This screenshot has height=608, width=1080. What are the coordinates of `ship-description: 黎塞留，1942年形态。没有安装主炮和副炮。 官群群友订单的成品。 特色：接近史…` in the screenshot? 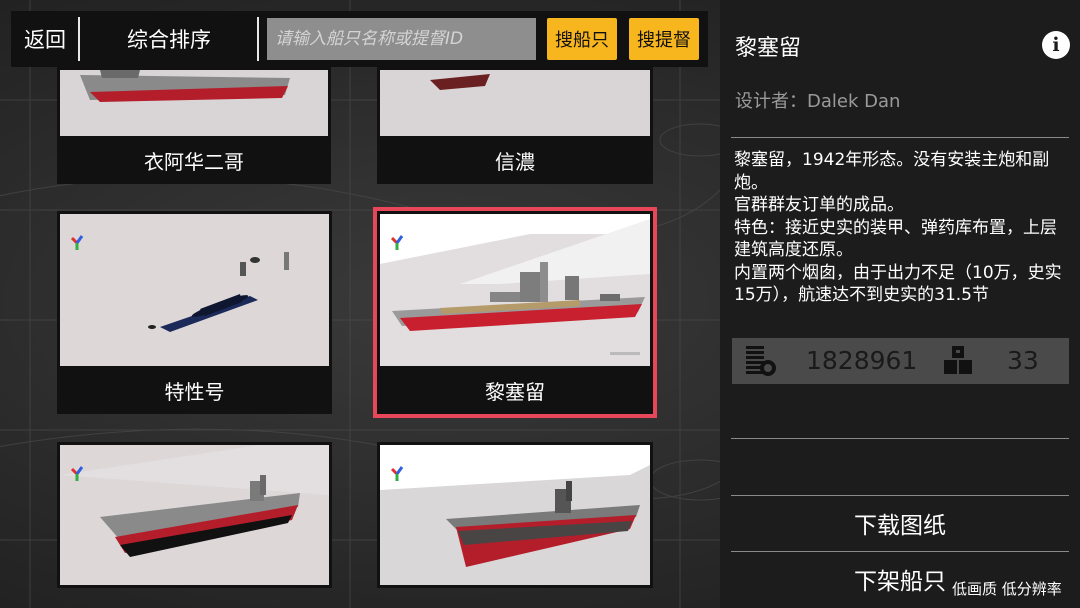 It's located at (898, 227).